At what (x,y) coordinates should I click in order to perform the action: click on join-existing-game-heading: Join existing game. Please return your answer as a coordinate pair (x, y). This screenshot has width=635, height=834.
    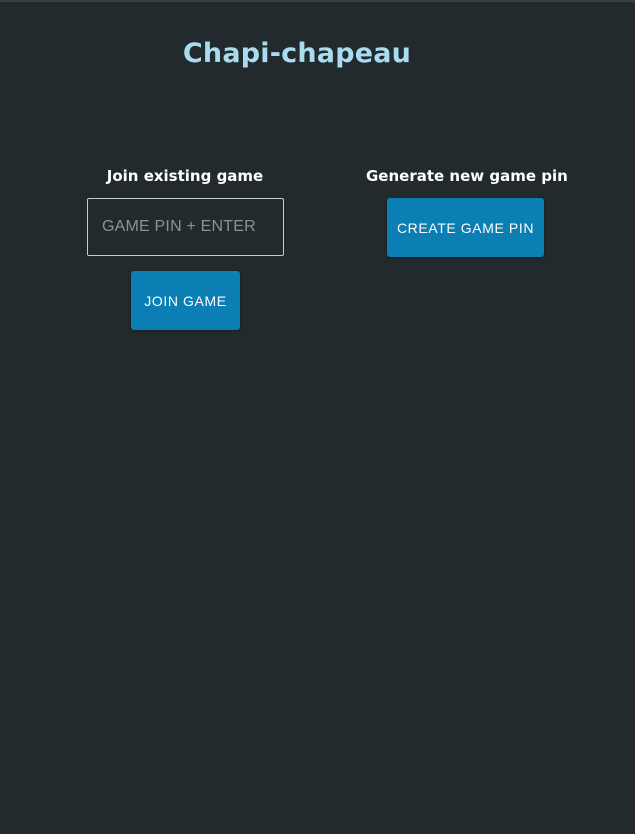
    Looking at the image, I should click on (185, 176).